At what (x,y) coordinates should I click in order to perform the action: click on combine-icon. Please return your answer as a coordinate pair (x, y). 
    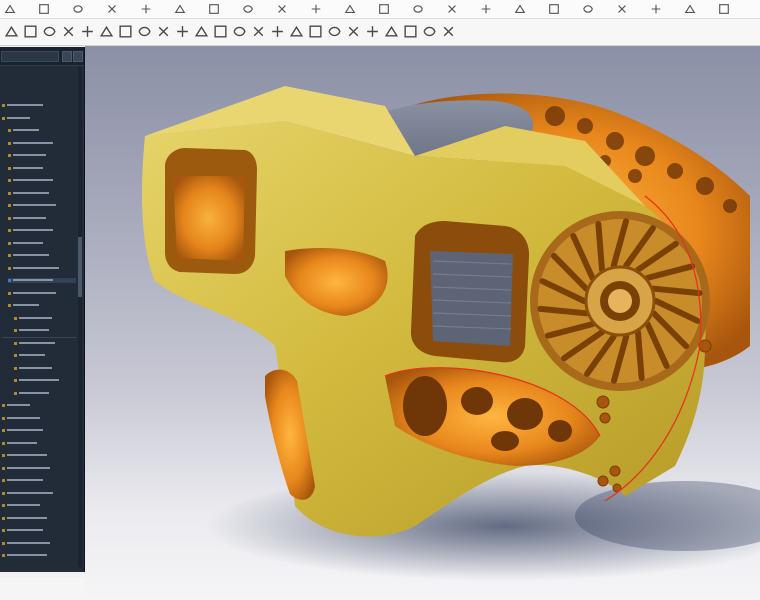
    Looking at the image, I should click on (182, 31).